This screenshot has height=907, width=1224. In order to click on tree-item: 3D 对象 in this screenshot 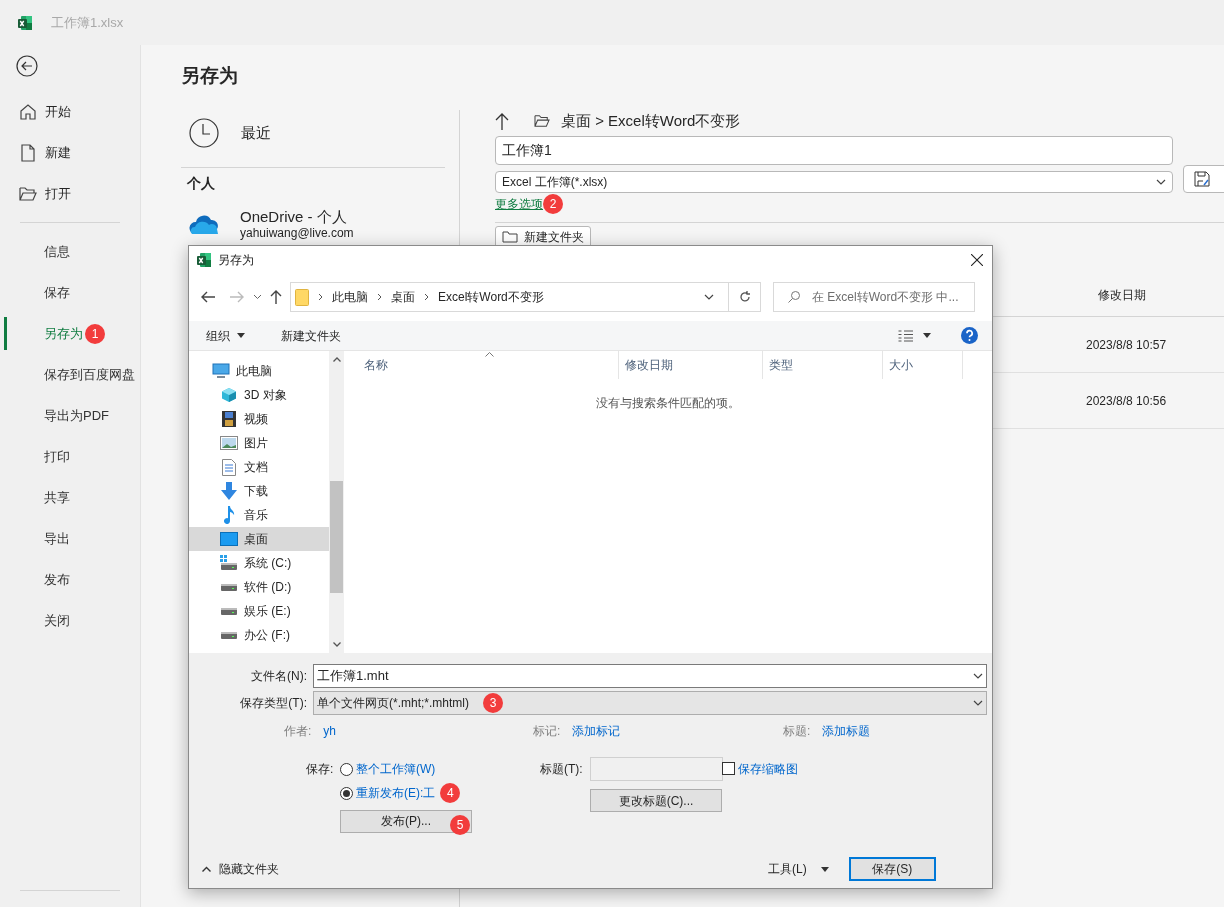, I will do `click(259, 395)`.